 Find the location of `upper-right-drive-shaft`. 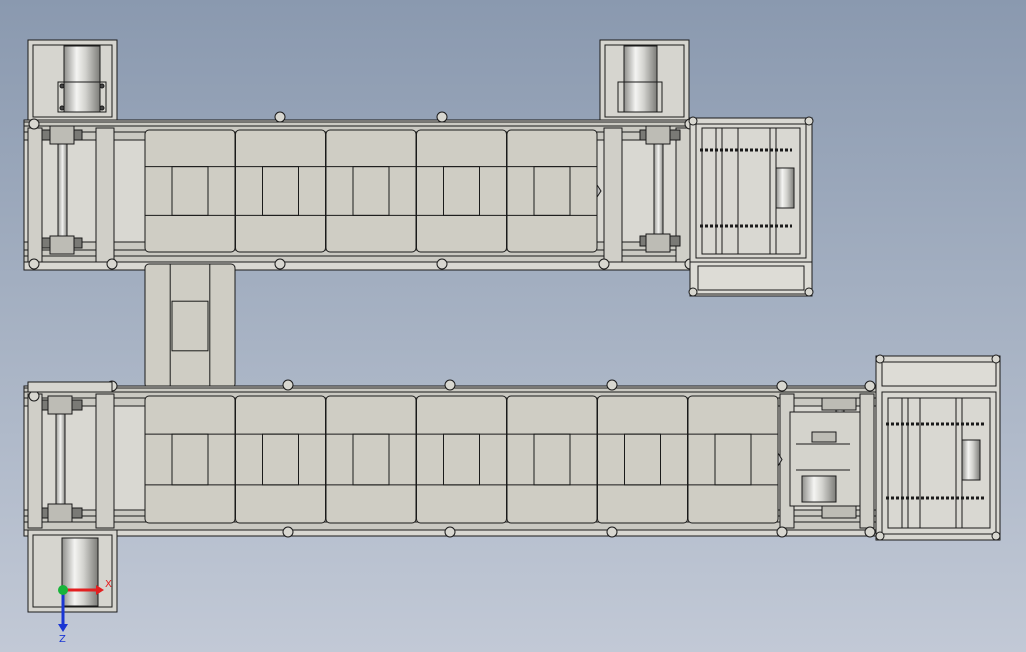

upper-right-drive-shaft is located at coordinates (658, 192).